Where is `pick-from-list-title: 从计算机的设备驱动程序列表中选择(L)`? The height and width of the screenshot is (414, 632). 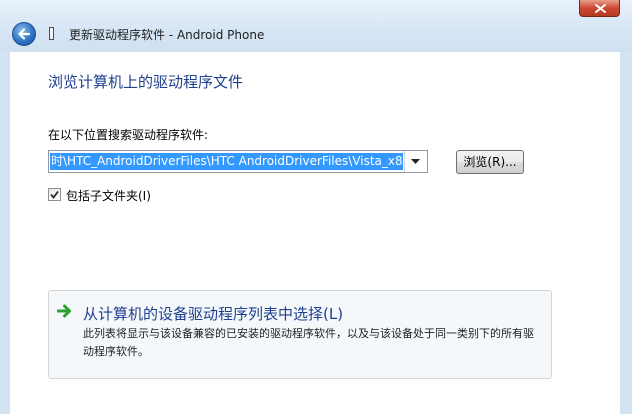 pick-from-list-title: 从计算机的设备驱动程序列表中选择(L) is located at coordinates (213, 313).